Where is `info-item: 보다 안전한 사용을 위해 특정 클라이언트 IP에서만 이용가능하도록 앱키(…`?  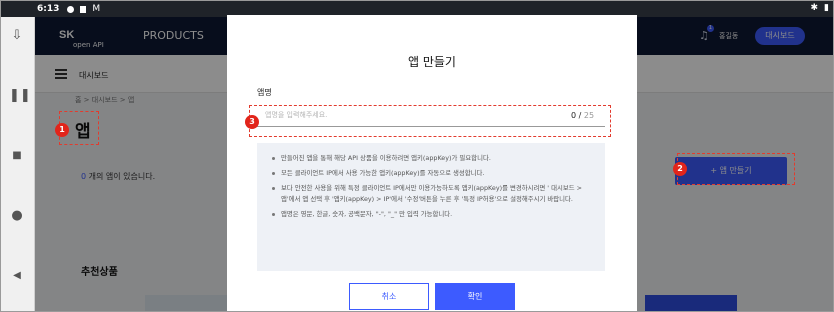
info-item: 보다 안전한 사용을 위해 특정 클라이언트 IP에서만 이용가능하도록 앱키(… is located at coordinates (432, 194).